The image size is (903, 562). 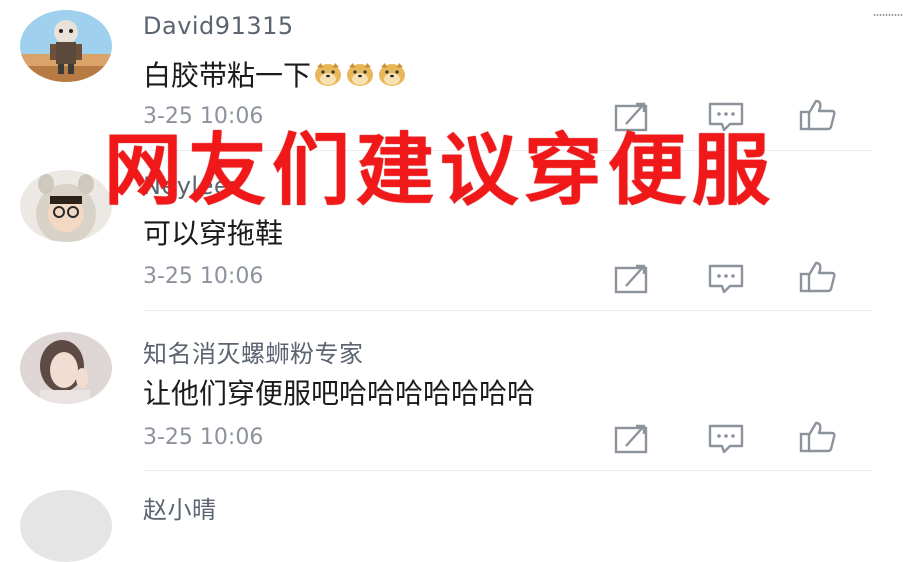 I want to click on overlay-caption: 网友们建议穿便服, so click(x=440, y=171).